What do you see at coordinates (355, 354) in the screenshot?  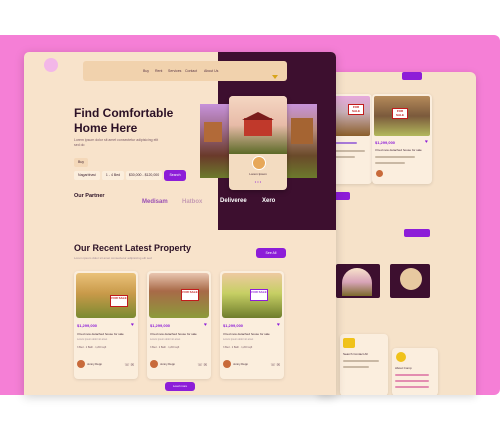 I see `back-contact-label: Search Contact All` at bounding box center [355, 354].